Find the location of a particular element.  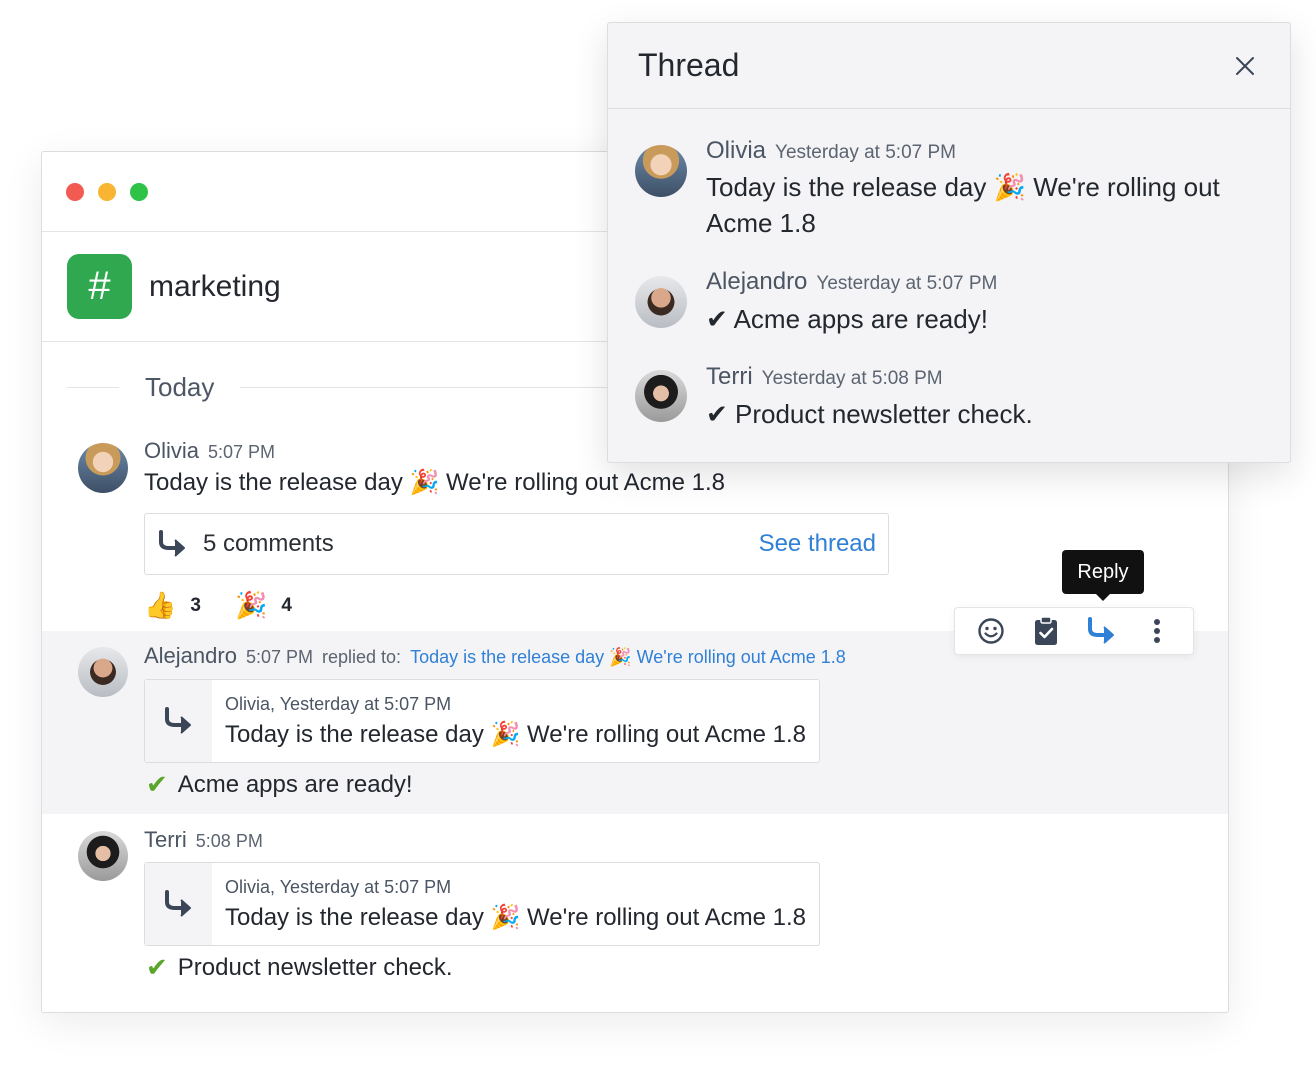

reply-icon is located at coordinates (1100, 630).